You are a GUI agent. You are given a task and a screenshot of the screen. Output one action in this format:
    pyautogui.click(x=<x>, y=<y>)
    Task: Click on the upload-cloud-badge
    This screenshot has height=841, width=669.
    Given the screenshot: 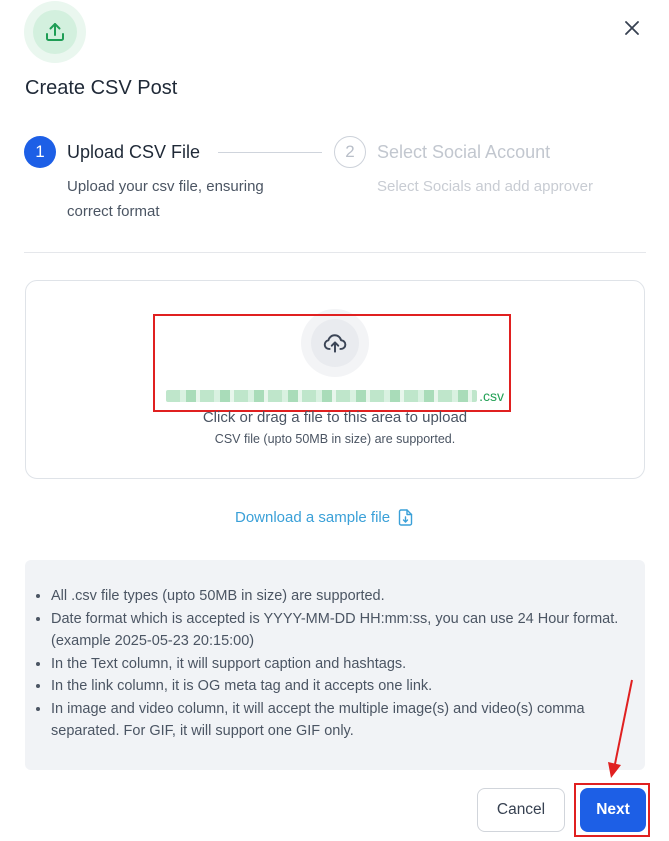 What is the action you would take?
    pyautogui.click(x=335, y=343)
    